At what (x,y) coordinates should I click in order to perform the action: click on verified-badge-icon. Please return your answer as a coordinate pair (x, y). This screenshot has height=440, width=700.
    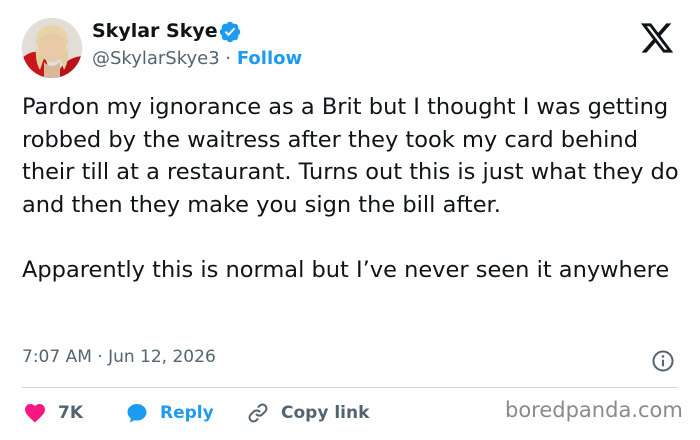
    Looking at the image, I should click on (230, 32).